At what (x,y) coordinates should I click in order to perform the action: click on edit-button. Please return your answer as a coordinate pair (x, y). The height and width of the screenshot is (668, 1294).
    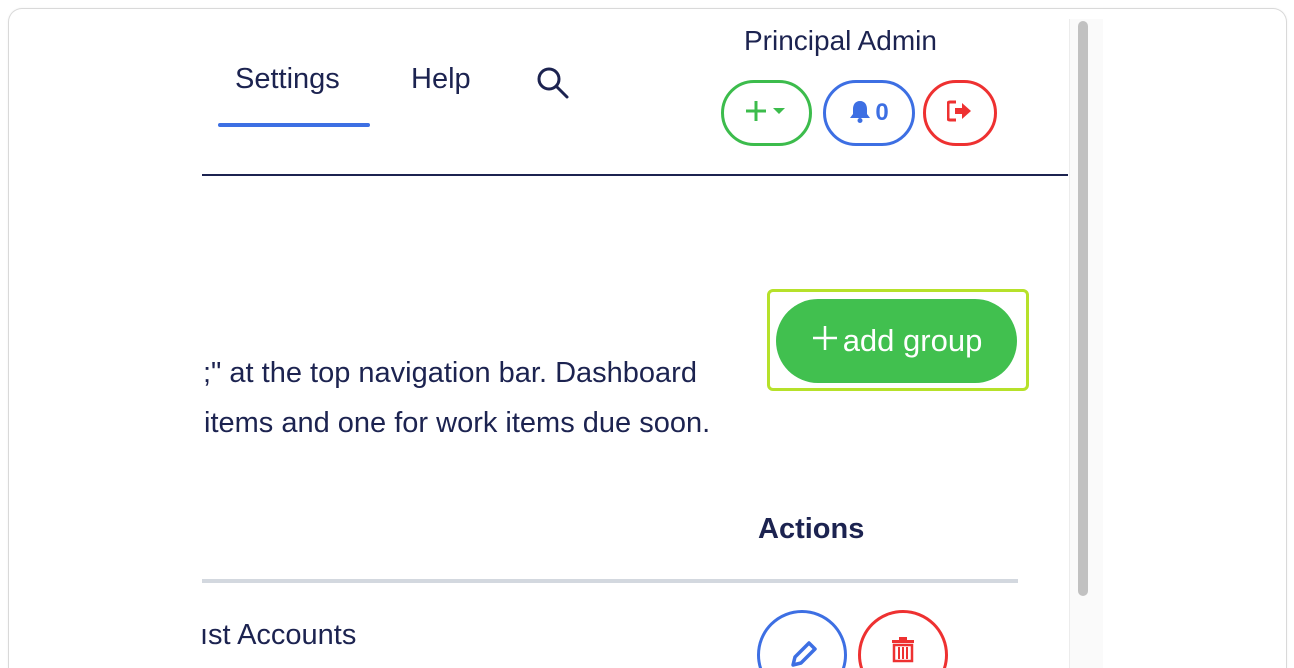
    Looking at the image, I should click on (802, 639).